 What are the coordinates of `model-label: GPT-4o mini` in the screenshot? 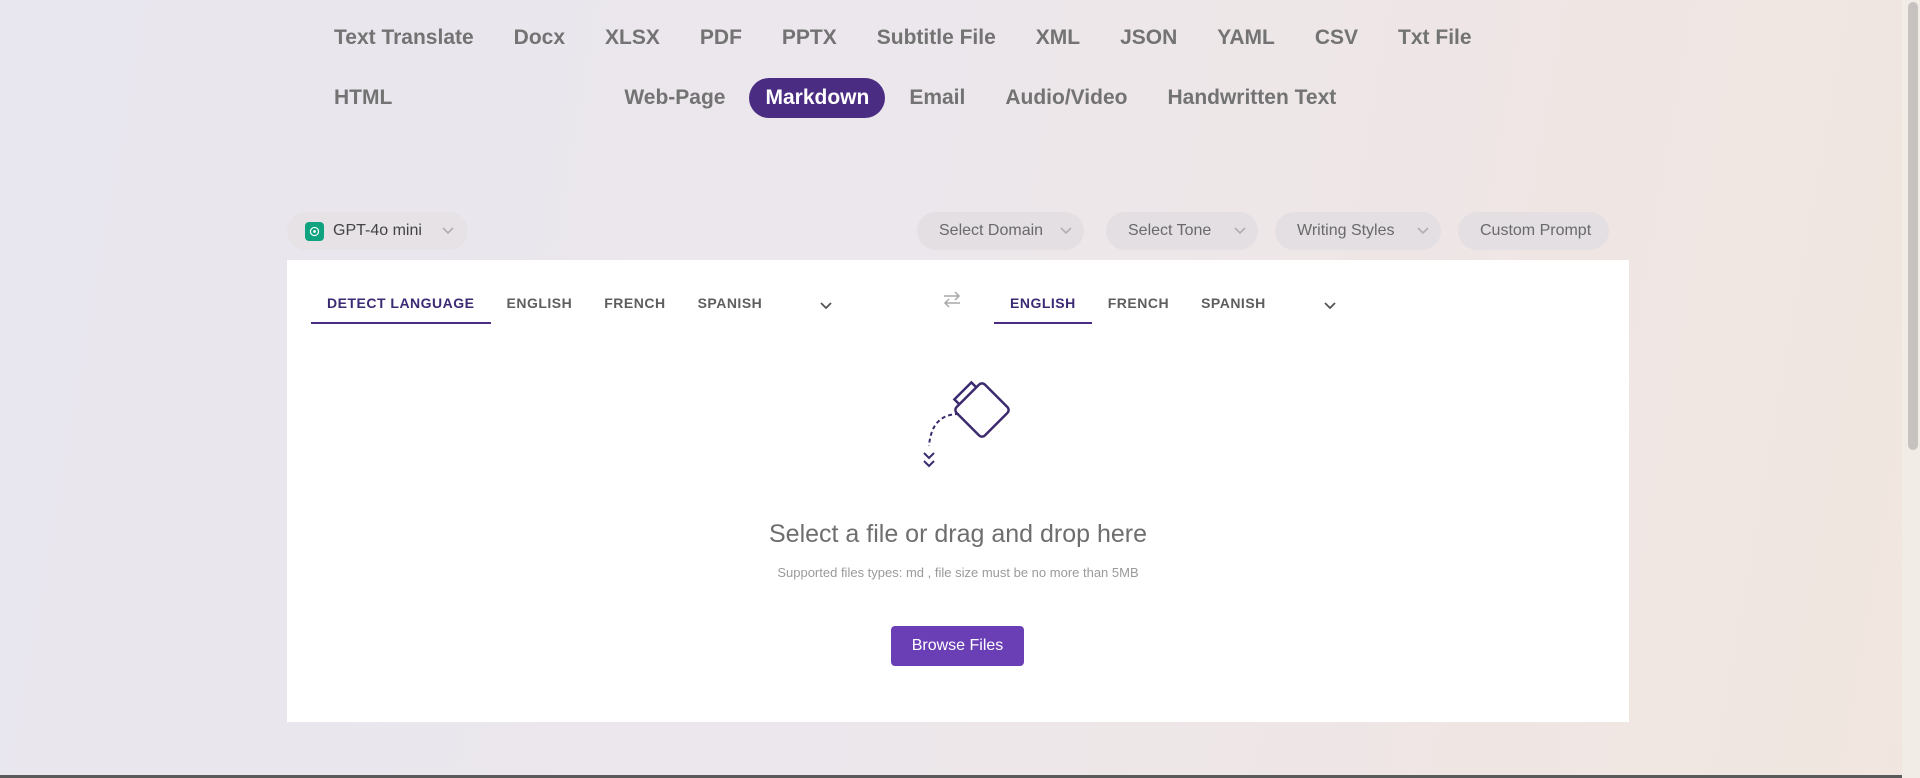 It's located at (377, 230).